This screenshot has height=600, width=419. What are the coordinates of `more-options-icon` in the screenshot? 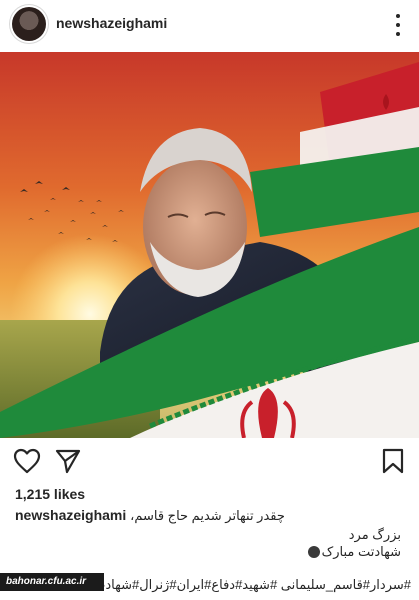 It's located at (398, 25).